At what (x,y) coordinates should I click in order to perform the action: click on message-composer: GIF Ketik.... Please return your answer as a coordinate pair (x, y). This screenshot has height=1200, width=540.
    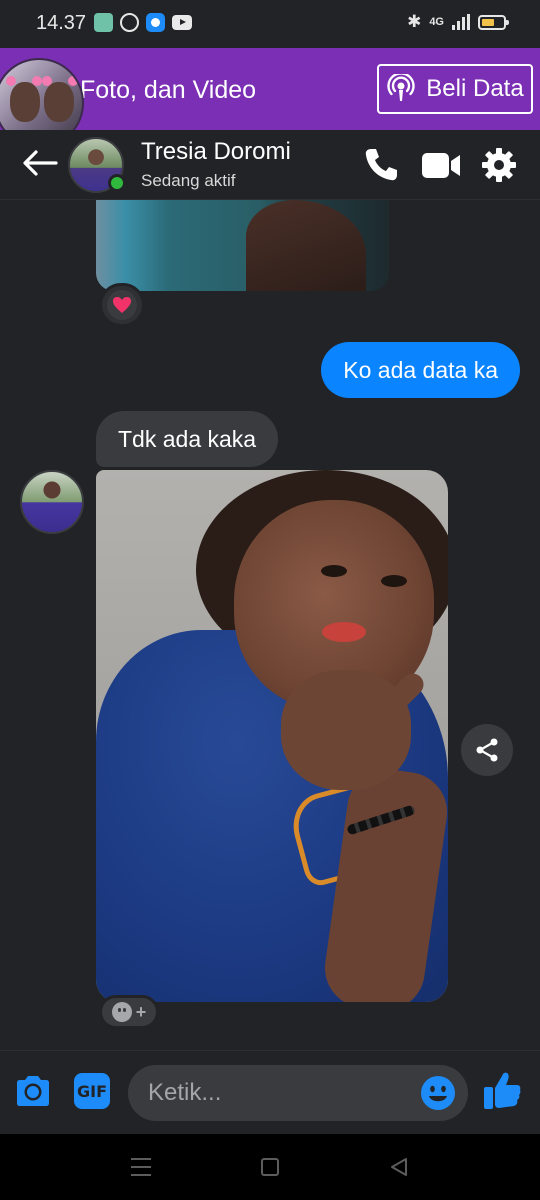
    Looking at the image, I should click on (270, 1092).